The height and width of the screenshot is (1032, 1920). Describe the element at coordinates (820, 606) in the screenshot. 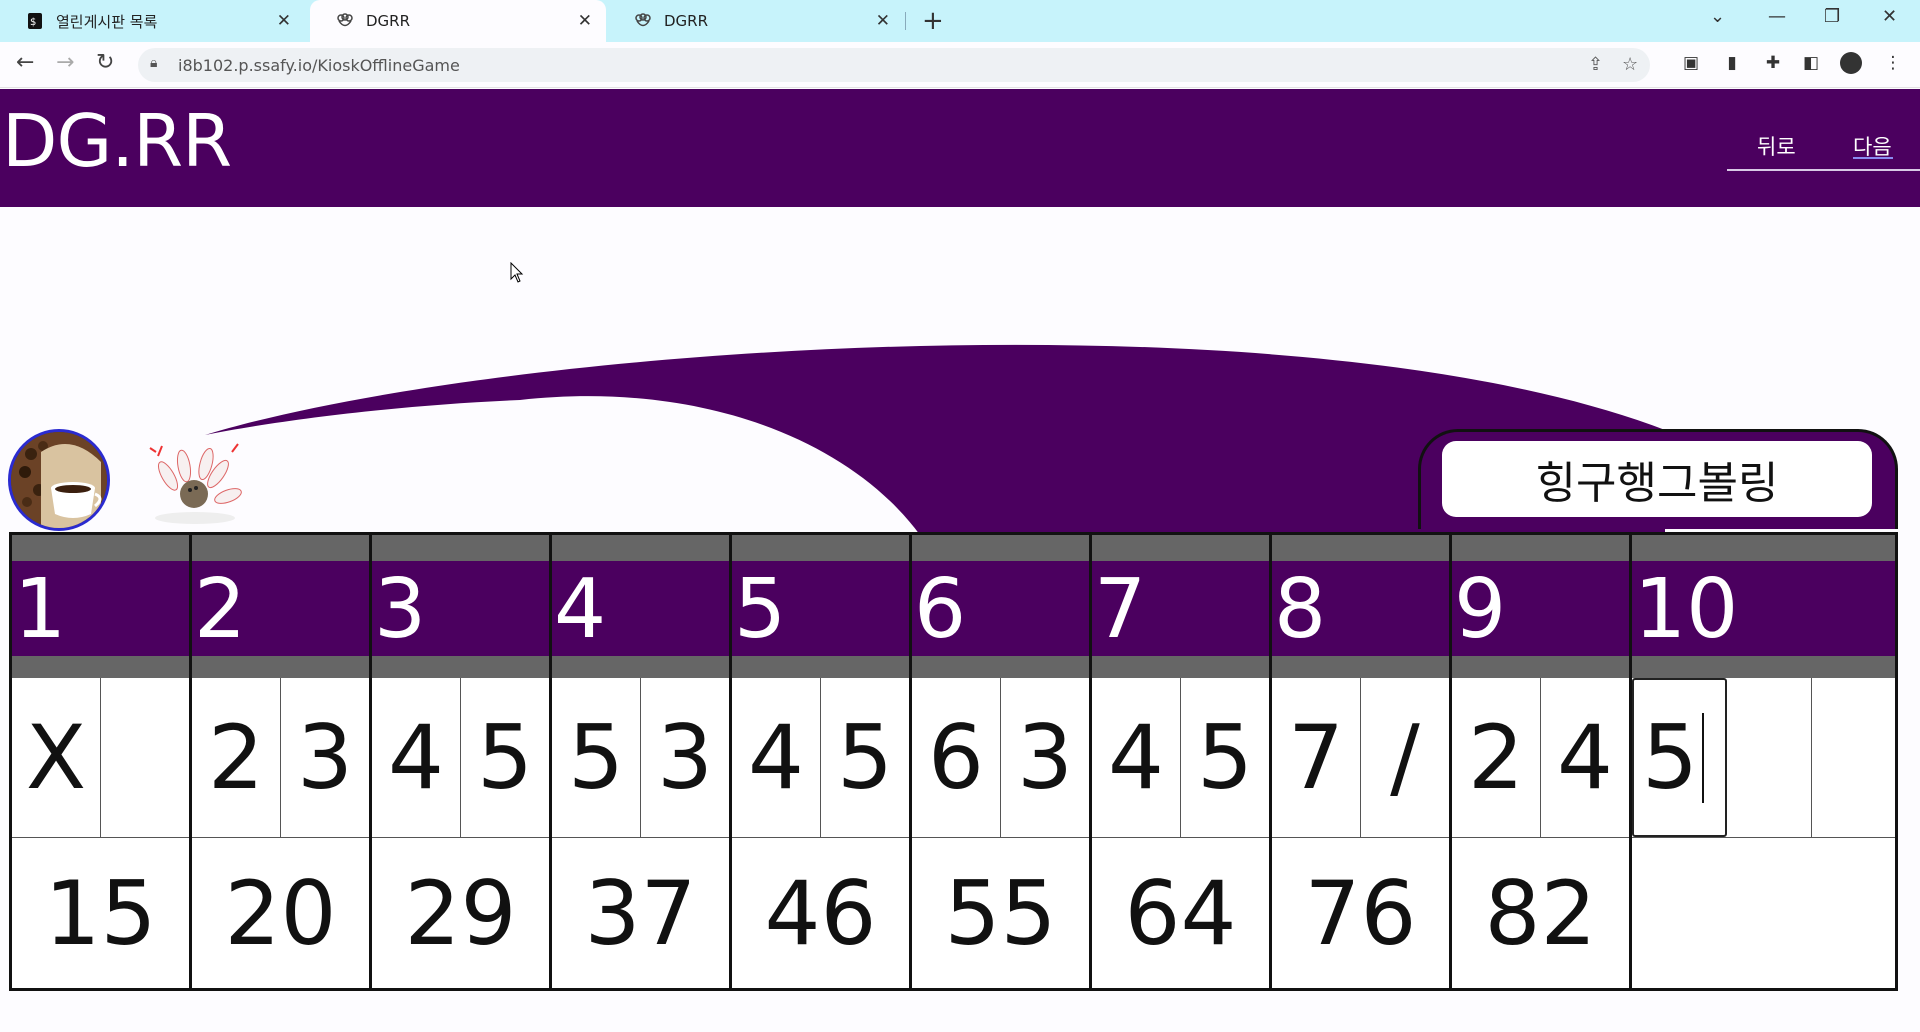

I see `frame-header: 5` at that location.